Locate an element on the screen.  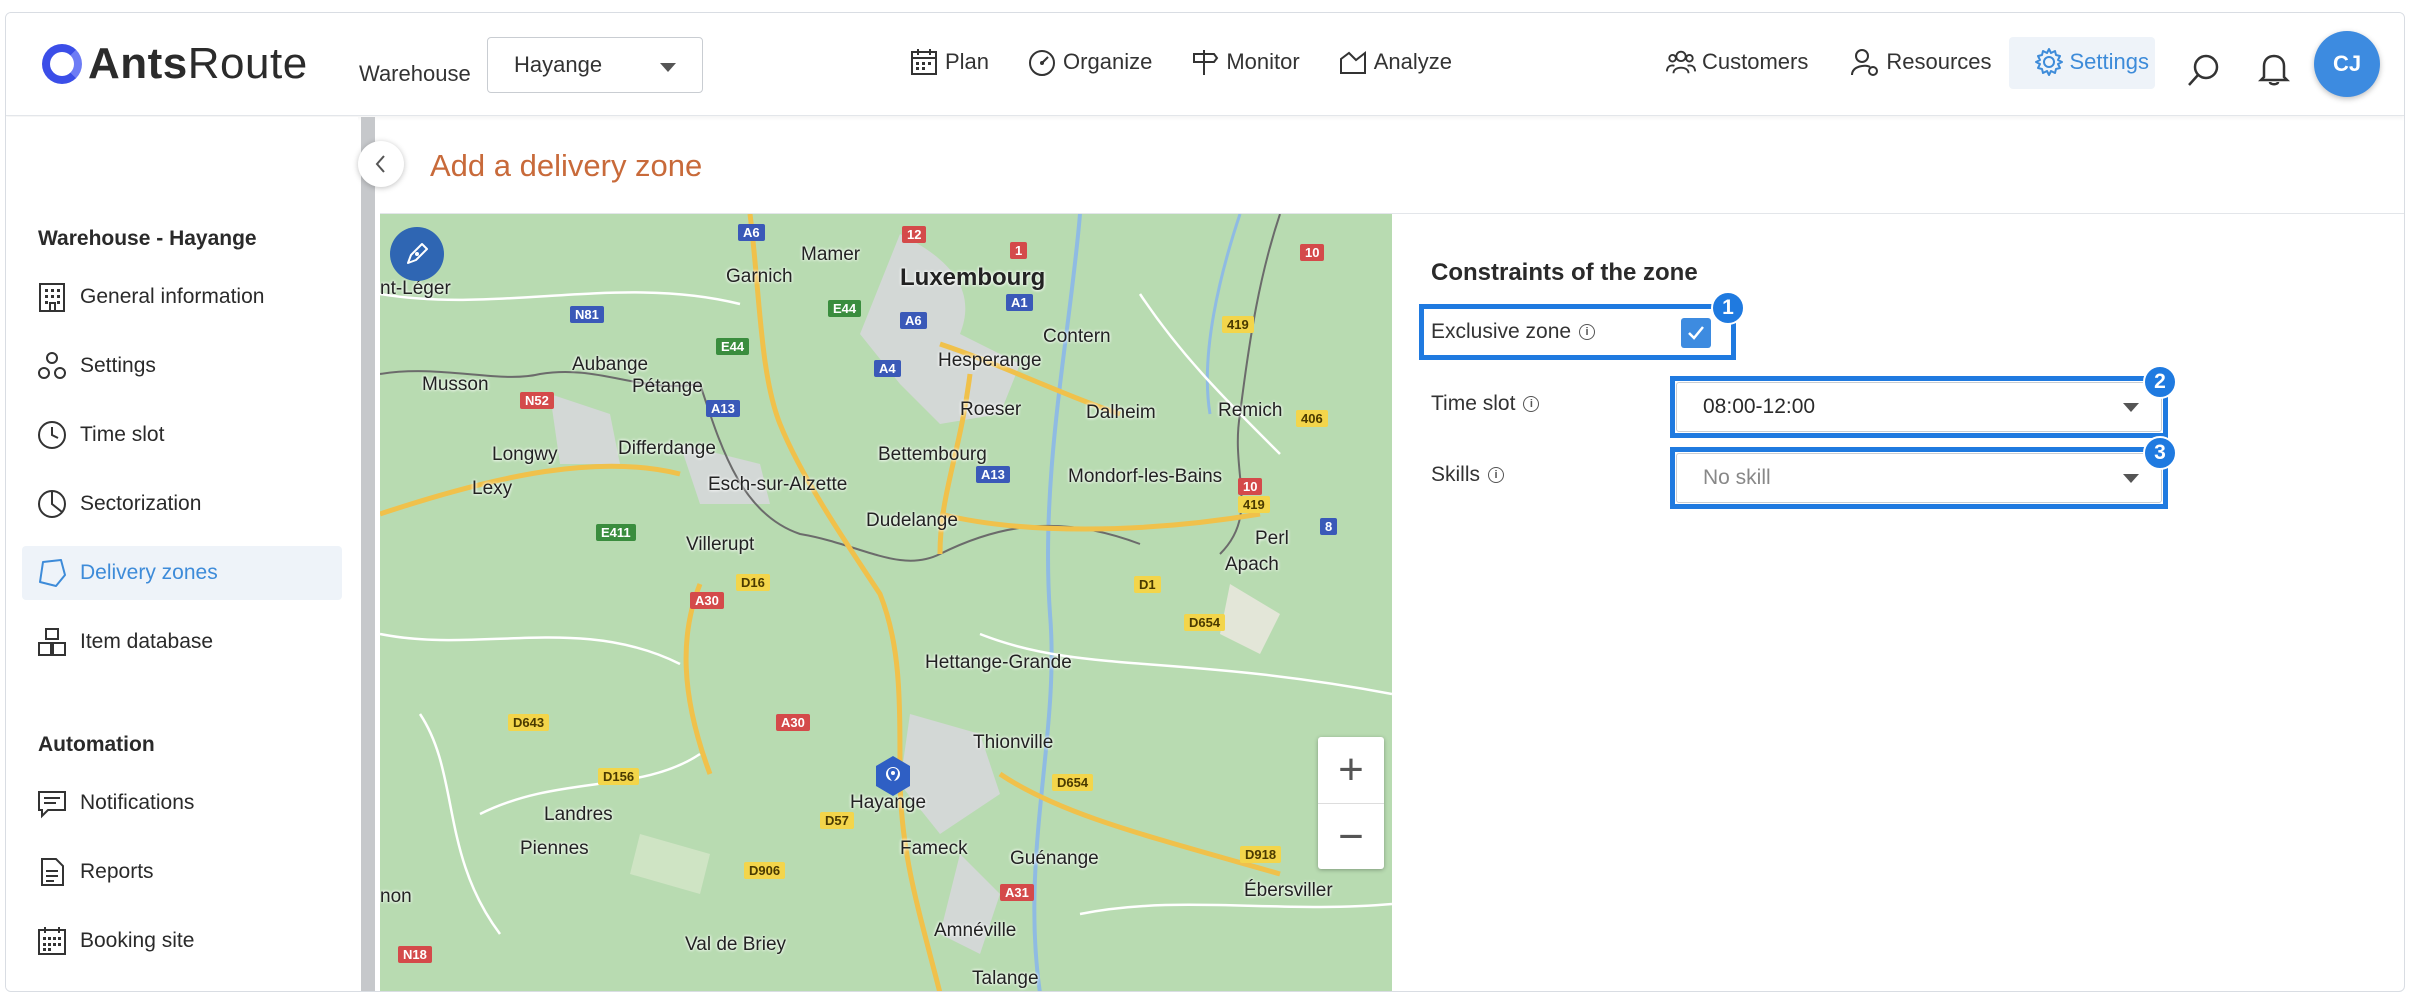
map-place: Val de Briey is located at coordinates (736, 944).